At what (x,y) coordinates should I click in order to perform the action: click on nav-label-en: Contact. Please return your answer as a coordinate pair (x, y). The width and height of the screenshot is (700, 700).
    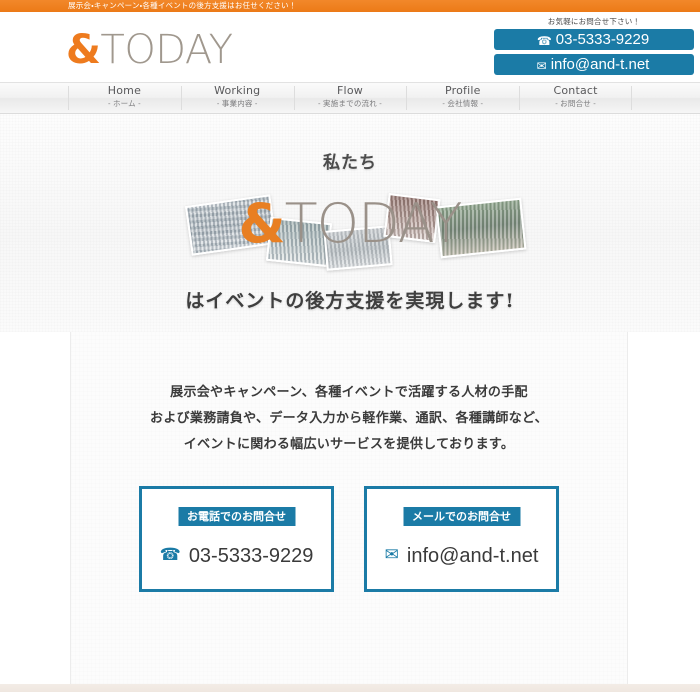
    Looking at the image, I should click on (575, 90).